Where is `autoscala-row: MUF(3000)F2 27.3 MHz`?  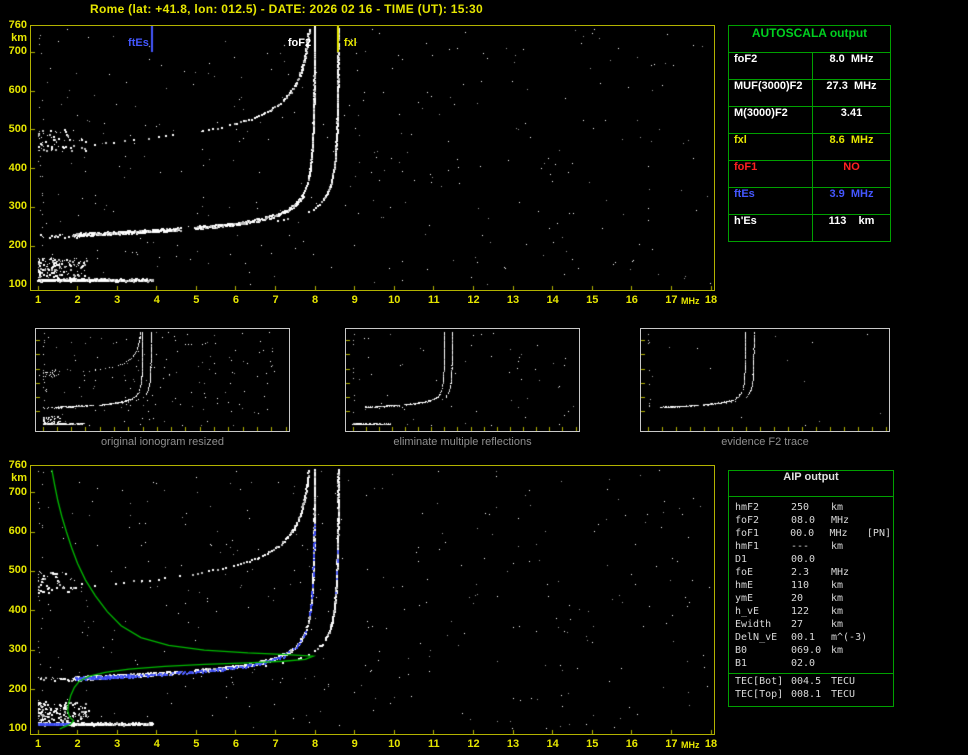 autoscala-row: MUF(3000)F2 27.3 MHz is located at coordinates (809, 92).